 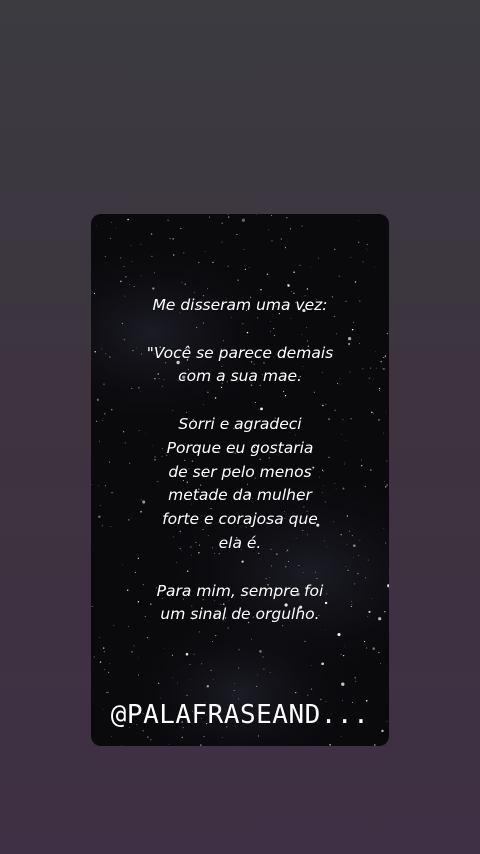 What do you see at coordinates (240, 352) in the screenshot?
I see `quote-line: "Você se parece demais` at bounding box center [240, 352].